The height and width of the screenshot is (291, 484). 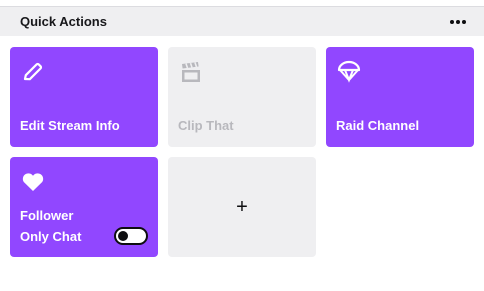 I want to click on plus-icon: +, so click(x=242, y=206).